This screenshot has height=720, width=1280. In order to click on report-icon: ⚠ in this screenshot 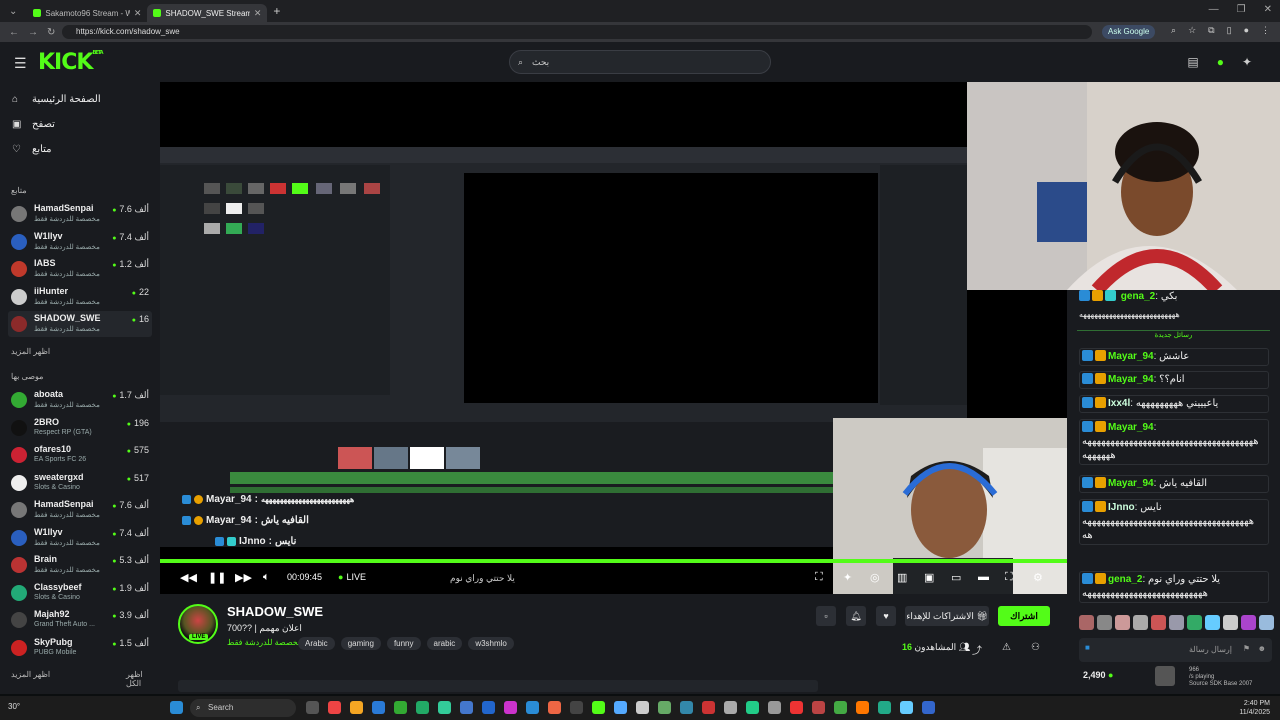, I will do `click(1006, 649)`.